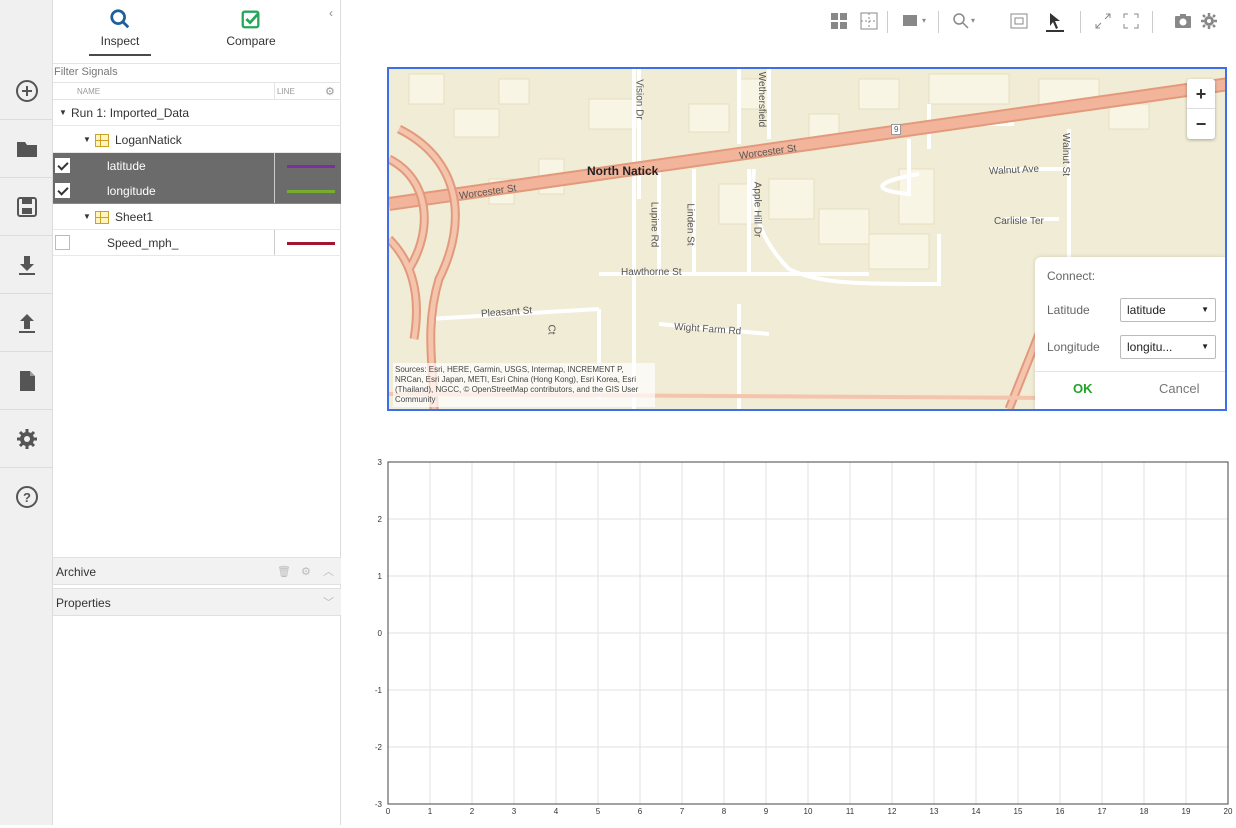 This screenshot has height=828, width=1236. Describe the element at coordinates (380, 633) in the screenshot. I see `y-tick-label: 0` at that location.